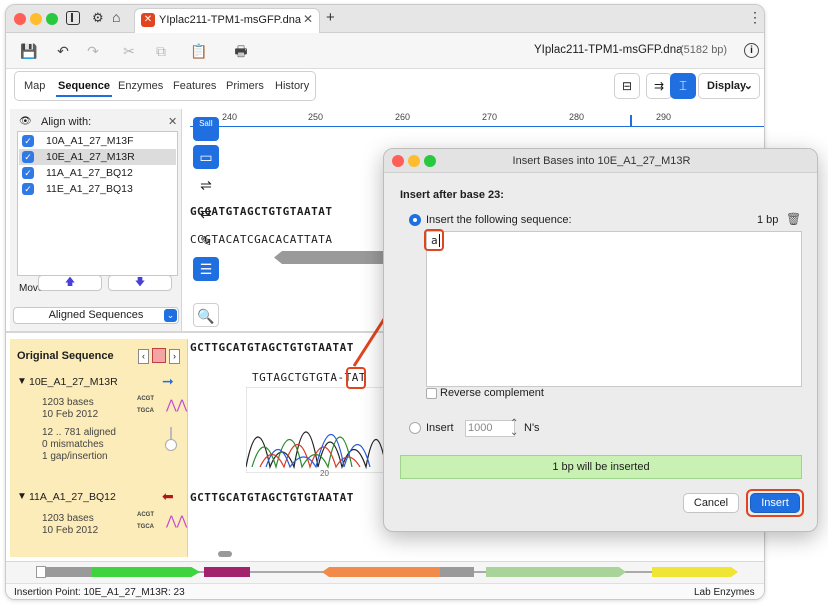 The width and height of the screenshot is (828, 612). Describe the element at coordinates (330, 17) in the screenshot. I see `new-tab-button: +` at that location.